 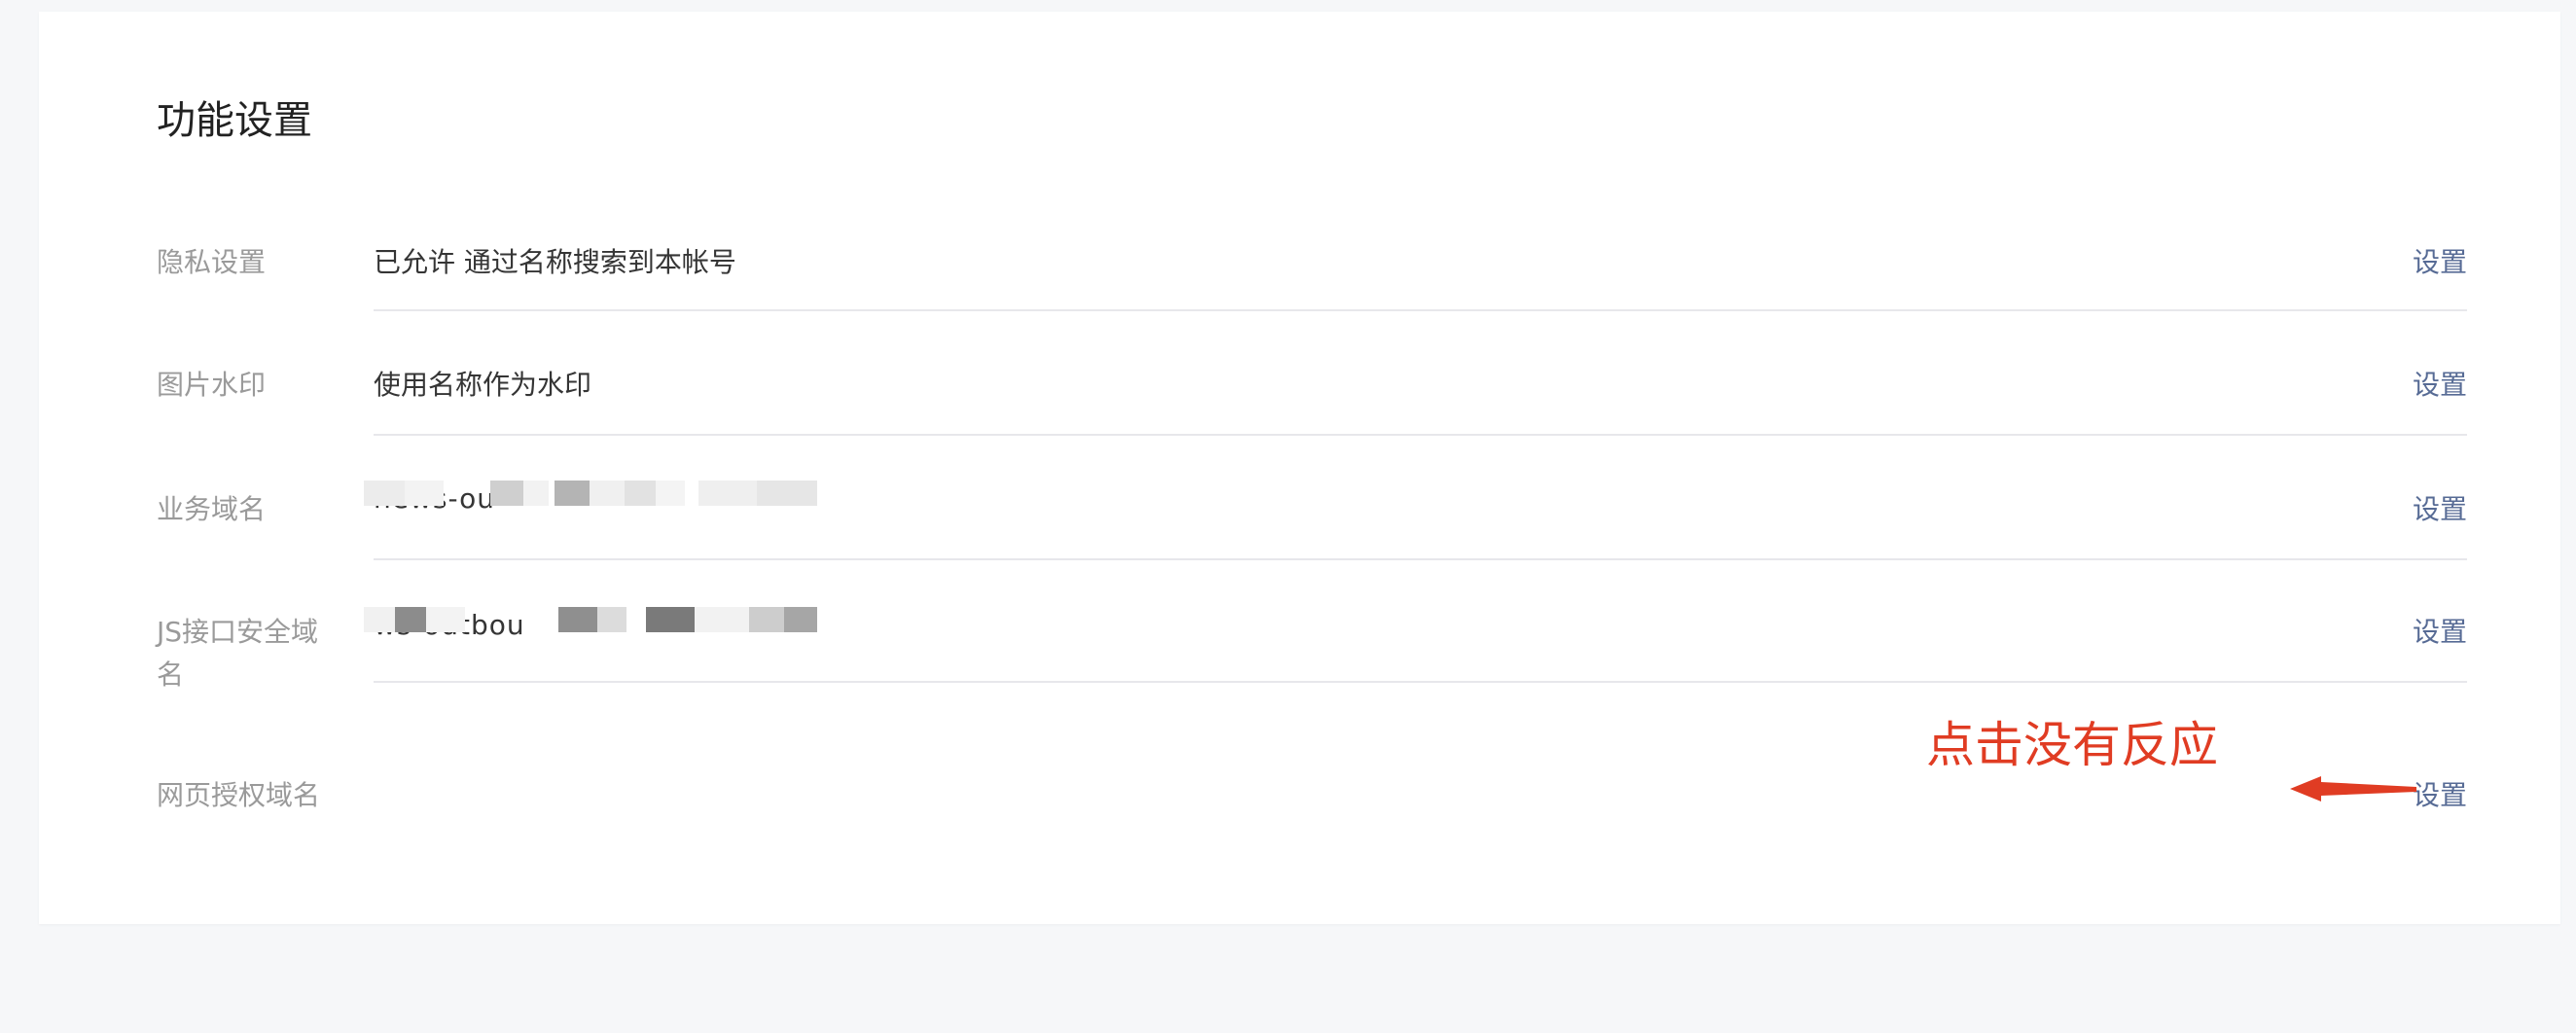 I want to click on watermark-setting-label: 图片水印, so click(x=212, y=385).